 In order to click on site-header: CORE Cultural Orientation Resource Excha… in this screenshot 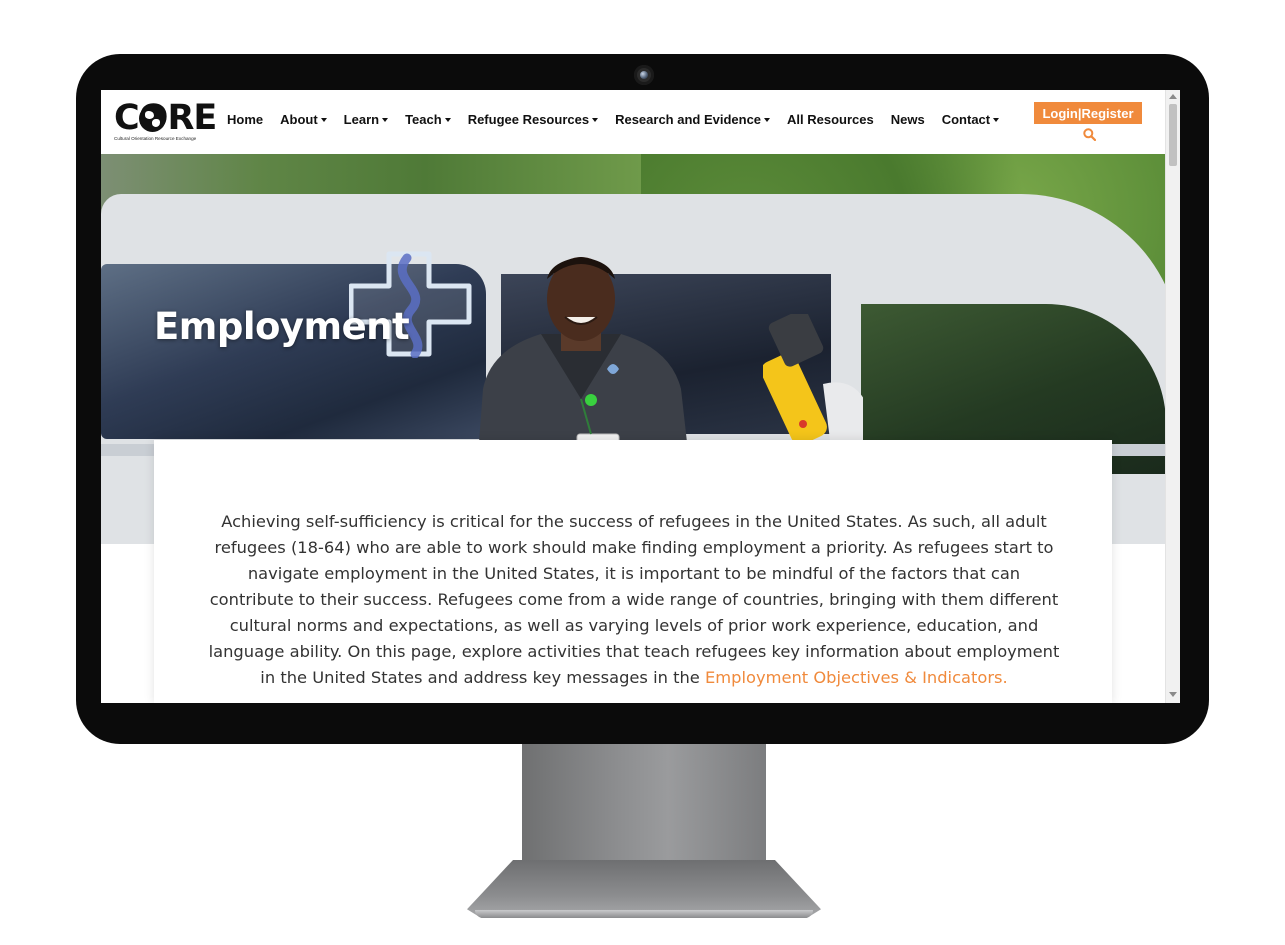, I will do `click(633, 122)`.